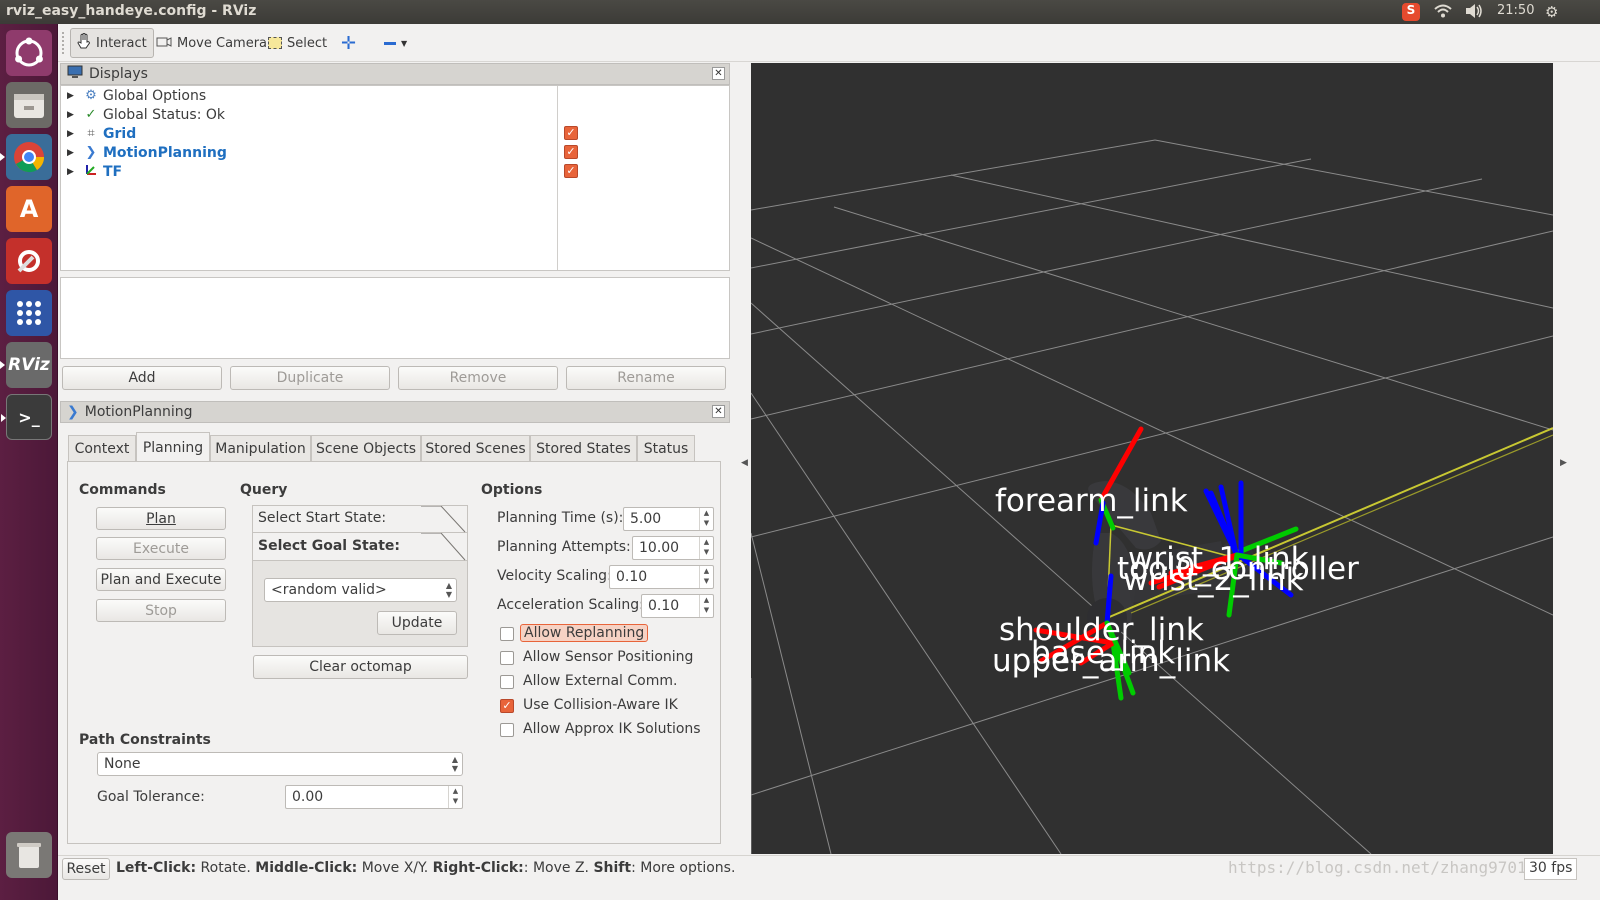  What do you see at coordinates (612, 868) in the screenshot?
I see `hint-key: Shift` at bounding box center [612, 868].